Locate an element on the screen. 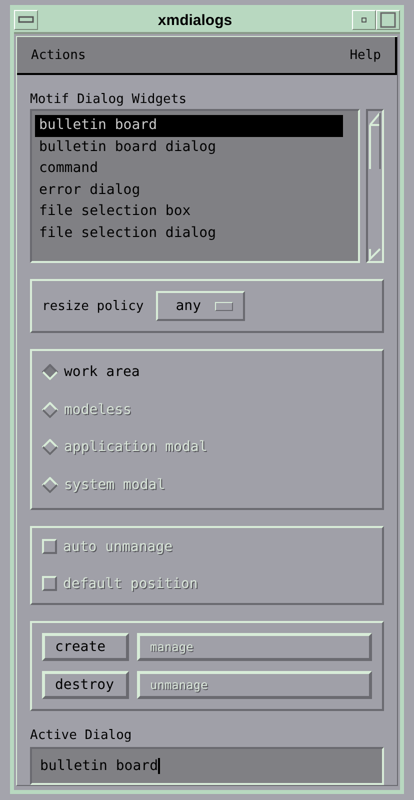 The width and height of the screenshot is (414, 800). minimize-icon is located at coordinates (364, 20).